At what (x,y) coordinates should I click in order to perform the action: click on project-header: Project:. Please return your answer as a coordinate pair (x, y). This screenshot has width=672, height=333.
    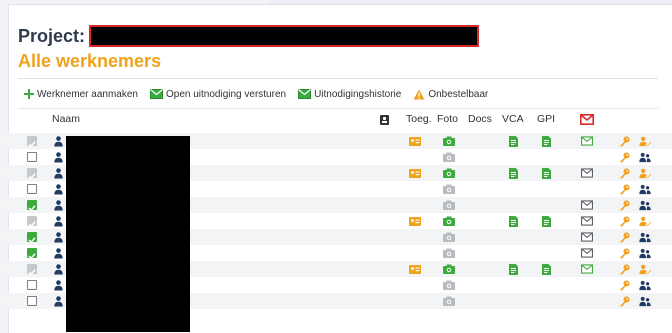
    Looking at the image, I should click on (249, 36).